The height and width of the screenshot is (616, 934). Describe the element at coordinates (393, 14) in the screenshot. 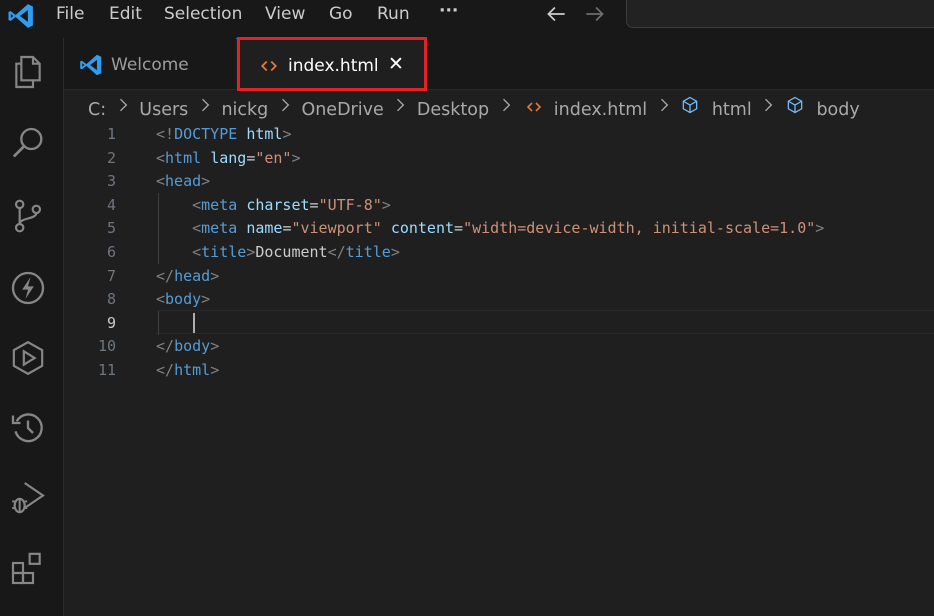

I see `menu-run: Run` at that location.